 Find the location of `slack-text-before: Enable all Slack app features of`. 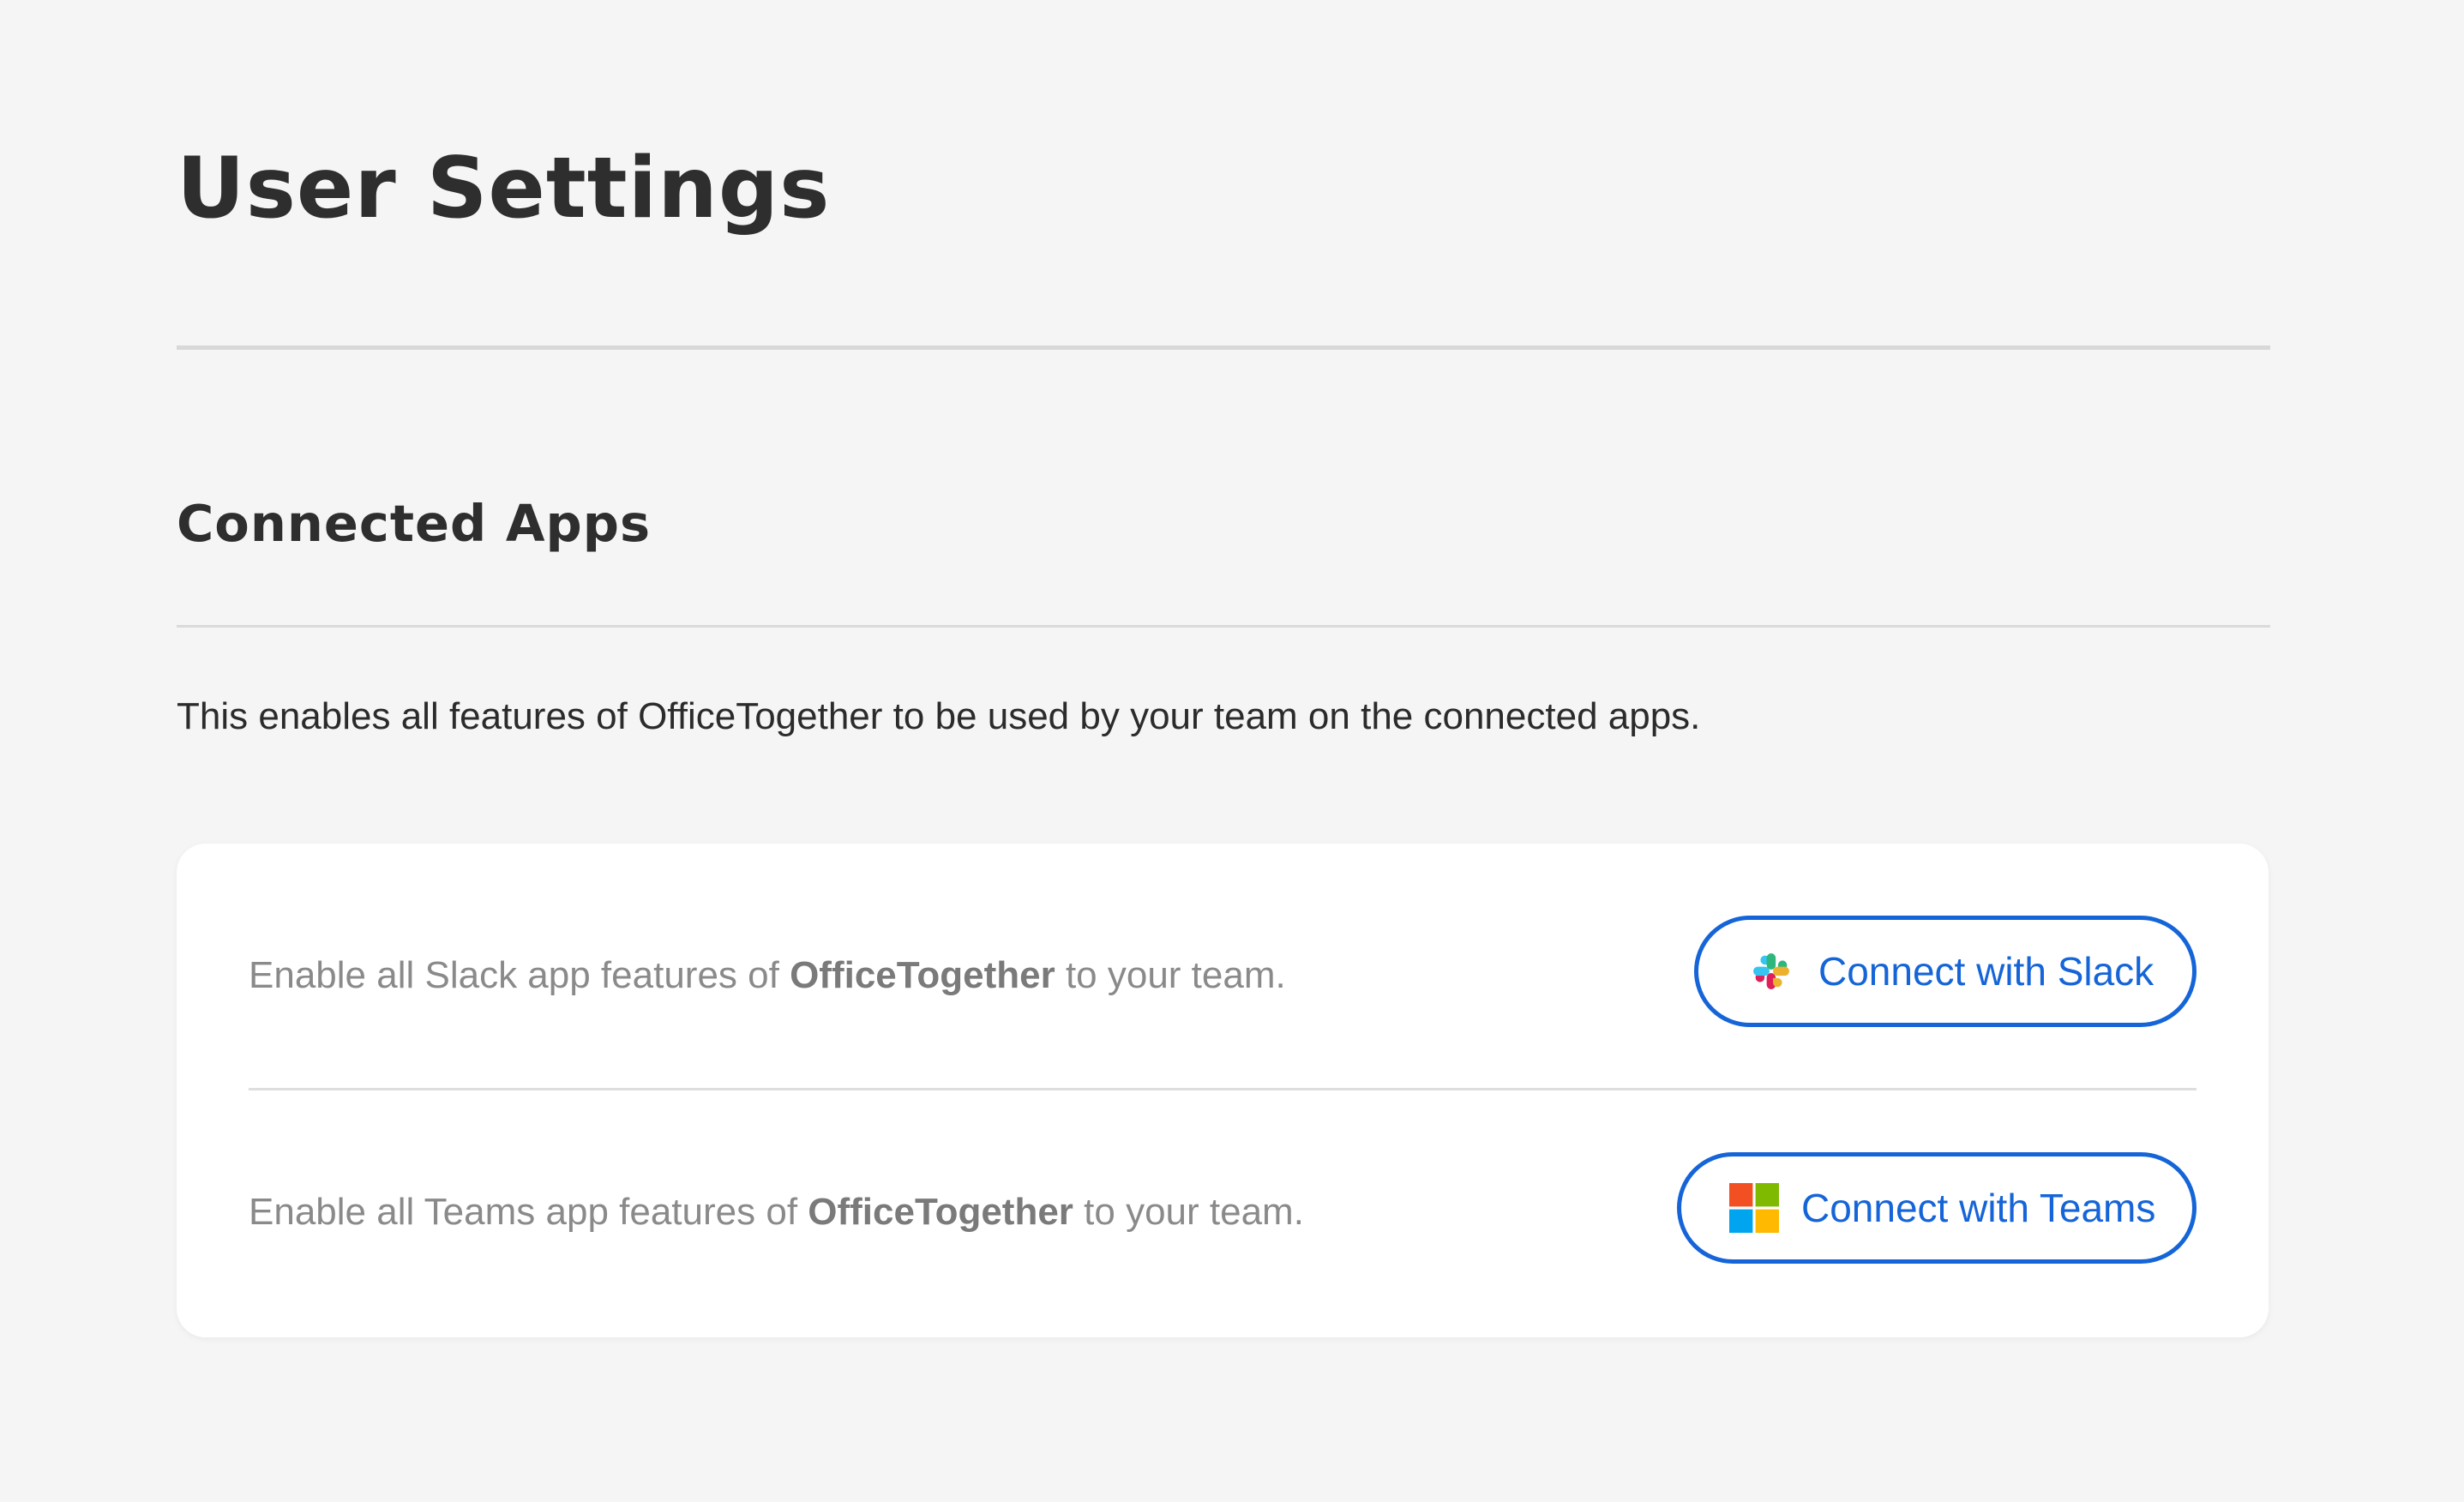

slack-text-before: Enable all Slack app features of is located at coordinates (519, 975).